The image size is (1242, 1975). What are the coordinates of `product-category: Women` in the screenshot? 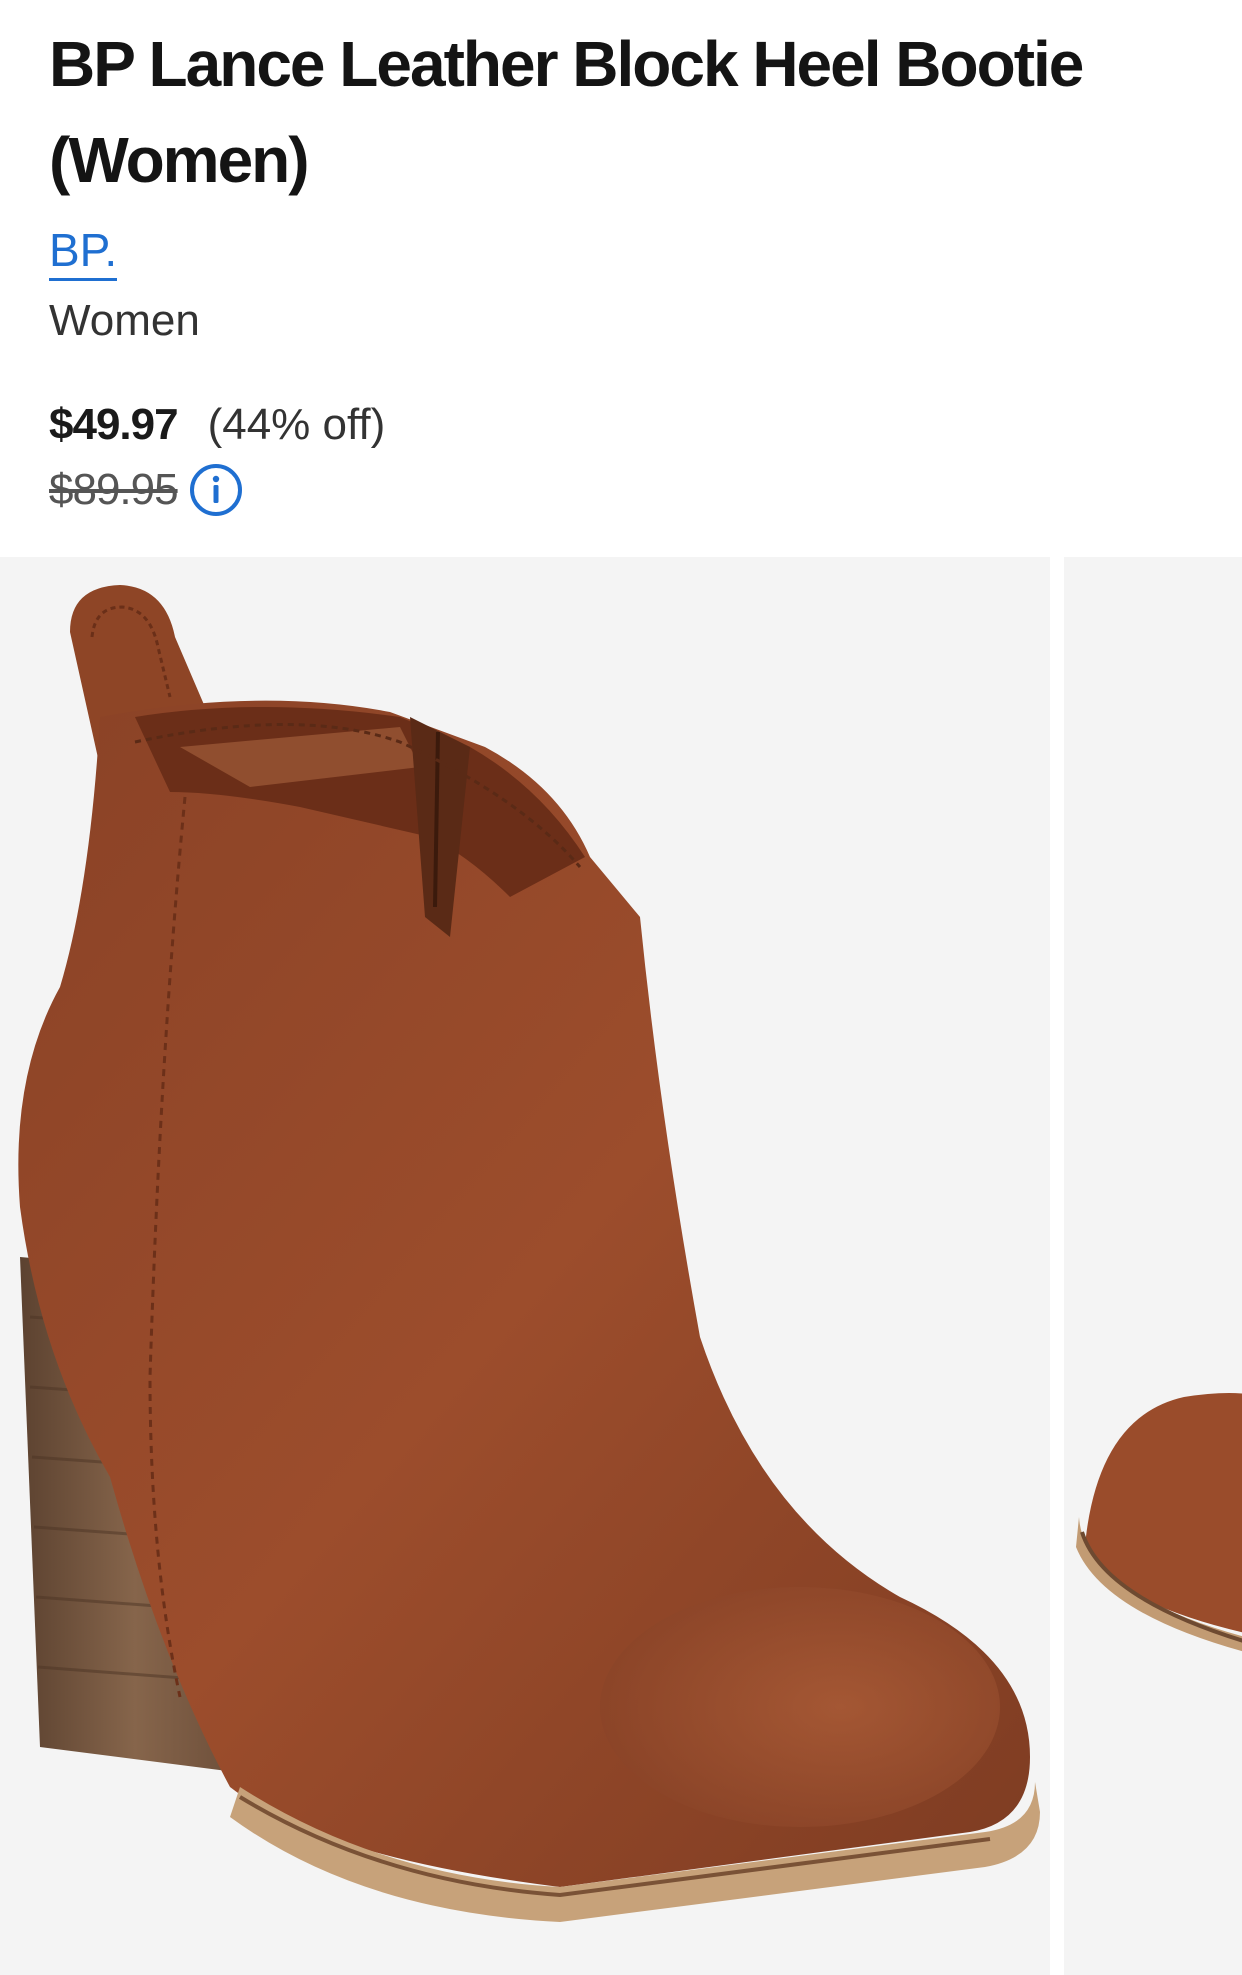 It's located at (124, 320).